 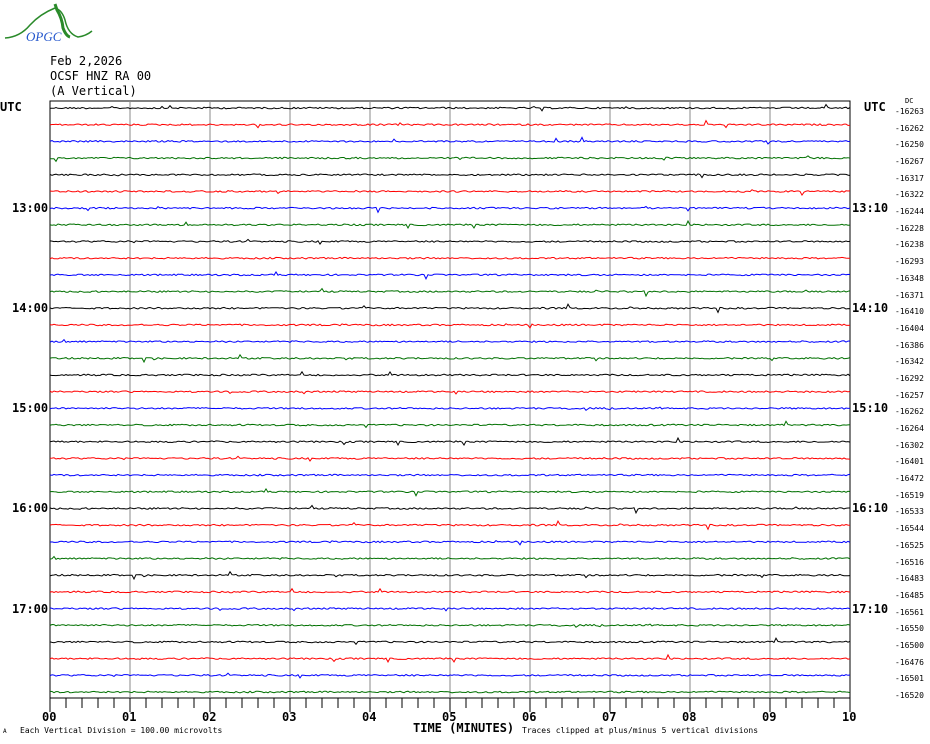 What do you see at coordinates (909, 495) in the screenshot?
I see `dc-offset-label: -16519` at bounding box center [909, 495].